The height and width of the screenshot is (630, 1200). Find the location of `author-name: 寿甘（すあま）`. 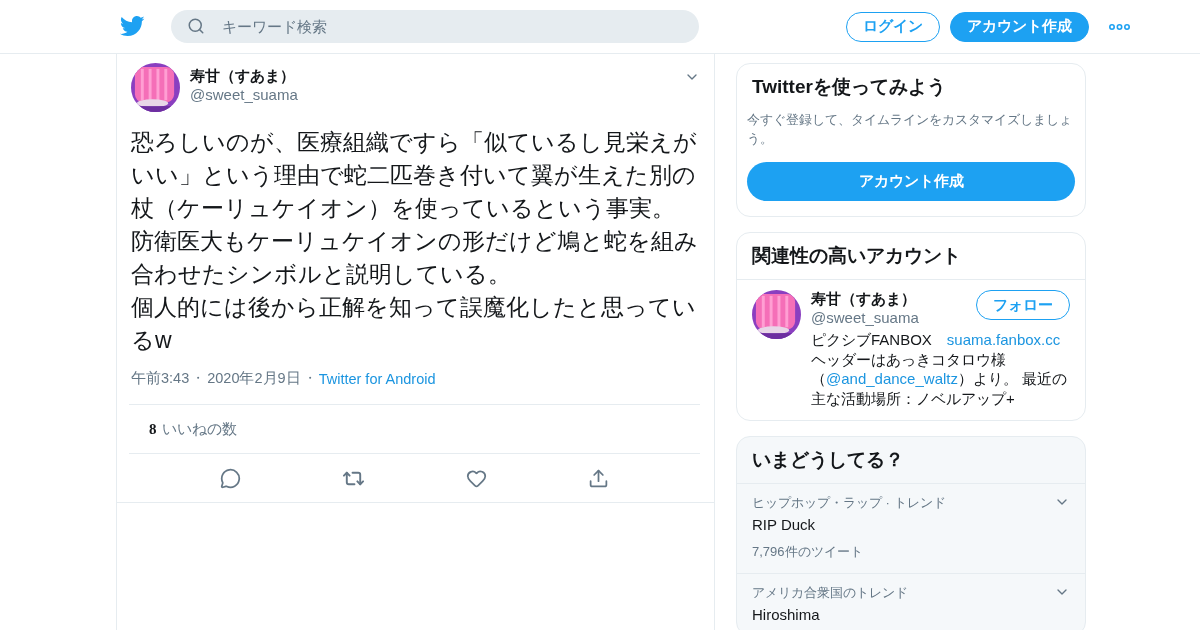

author-name: 寿甘（すあま） is located at coordinates (243, 76).